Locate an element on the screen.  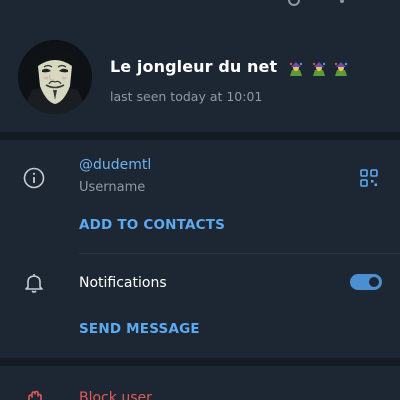
notifications-label: Notifications is located at coordinates (123, 283).